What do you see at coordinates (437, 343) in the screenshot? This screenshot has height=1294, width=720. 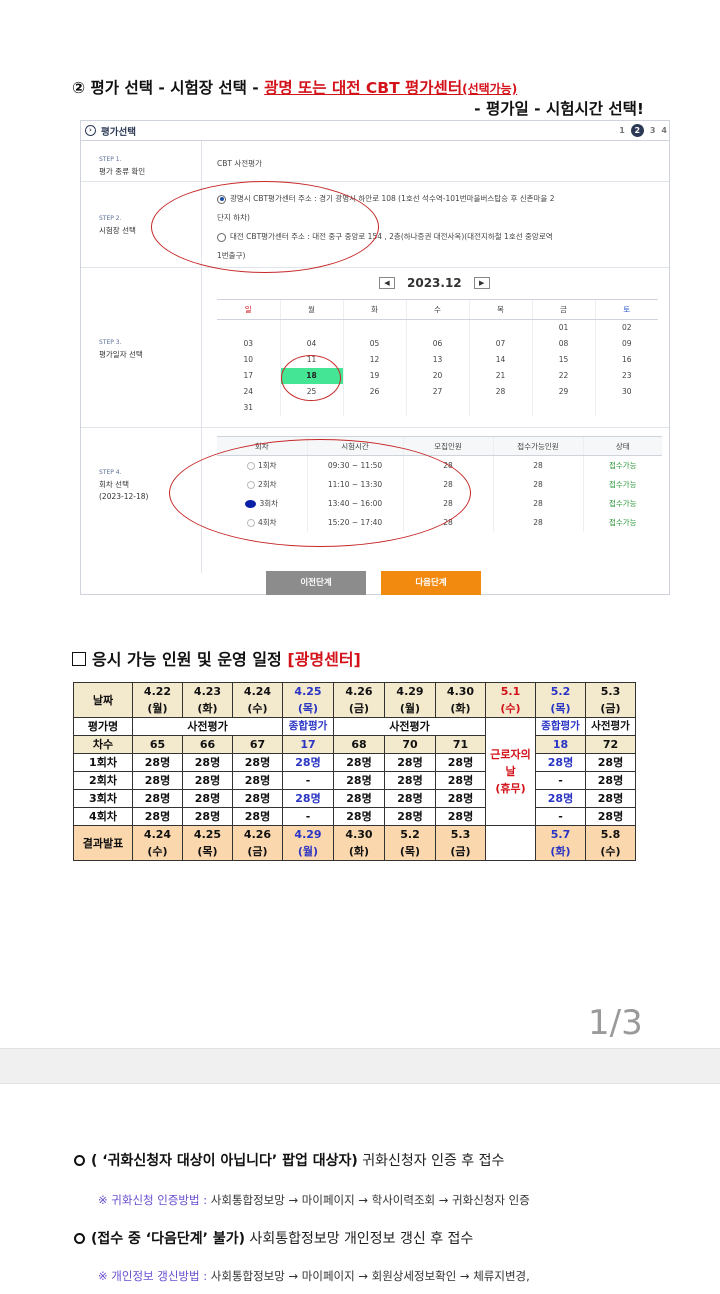 I see `calendar-day: 06` at bounding box center [437, 343].